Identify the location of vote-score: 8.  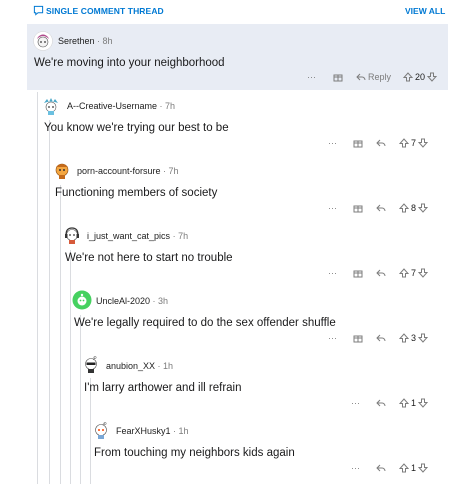
(414, 208).